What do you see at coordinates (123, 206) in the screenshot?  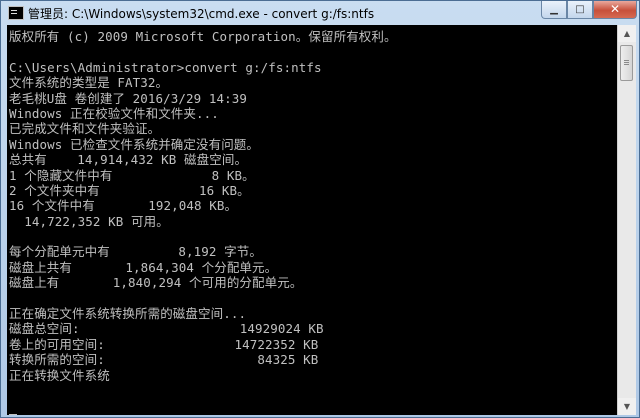 I see `console-line: 16 个文件中有 192,048 KB。` at bounding box center [123, 206].